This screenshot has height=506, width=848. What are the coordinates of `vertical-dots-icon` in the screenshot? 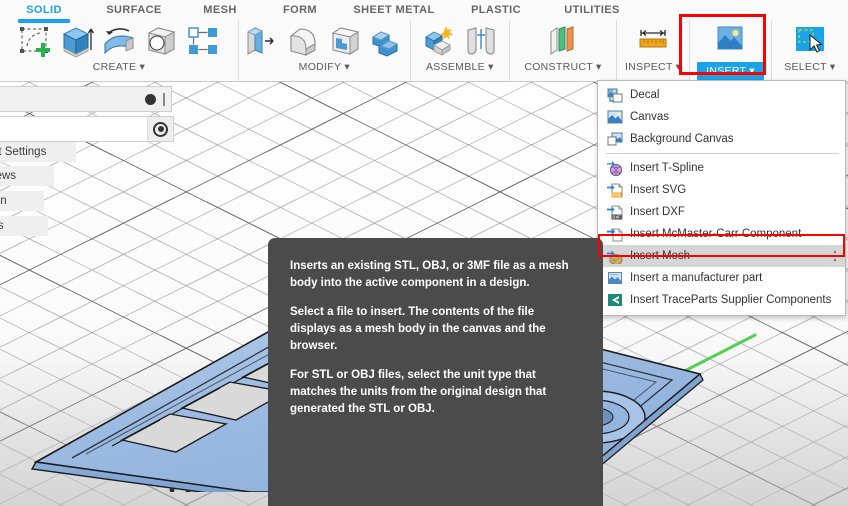 It's located at (834, 256).